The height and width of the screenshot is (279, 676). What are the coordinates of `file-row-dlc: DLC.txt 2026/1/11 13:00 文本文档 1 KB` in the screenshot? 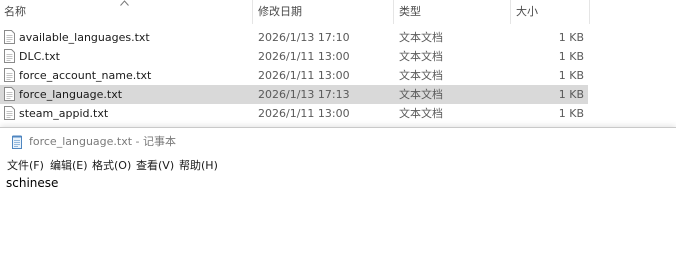 It's located at (294, 56).